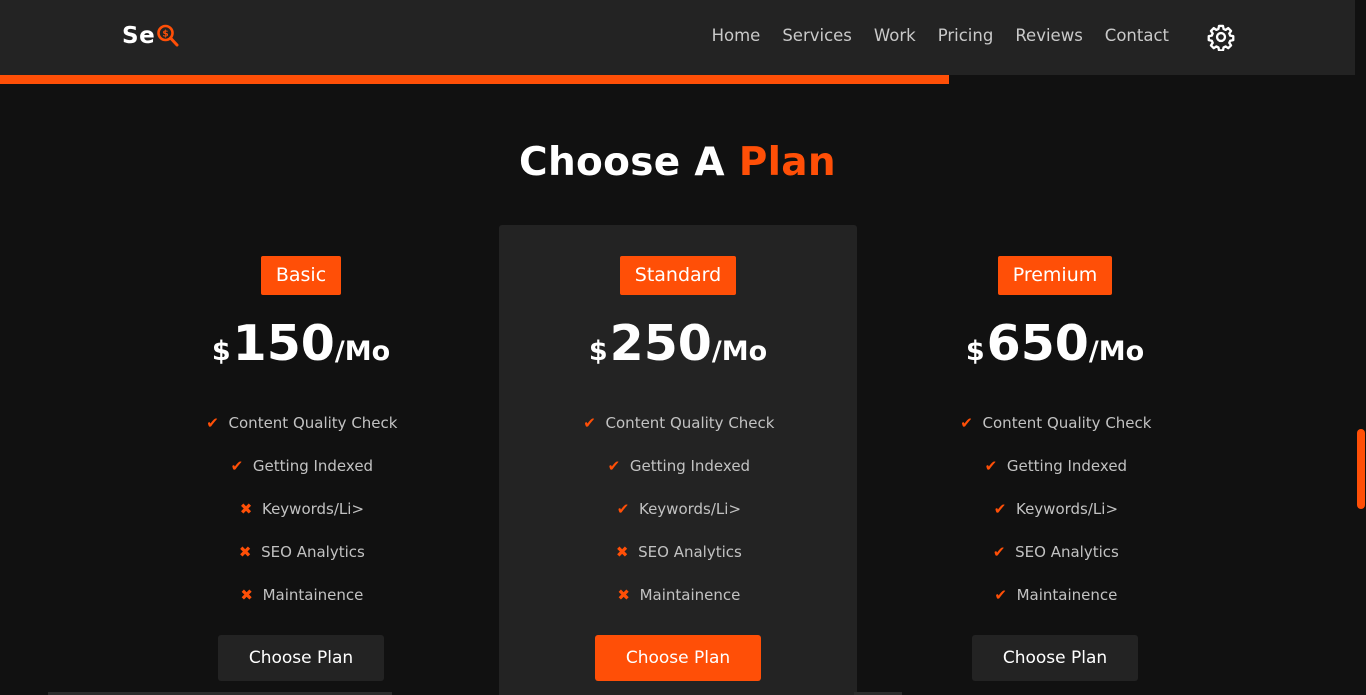 This screenshot has width=1366, height=695. Describe the element at coordinates (787, 162) in the screenshot. I see `section-title-accent: Plan` at that location.